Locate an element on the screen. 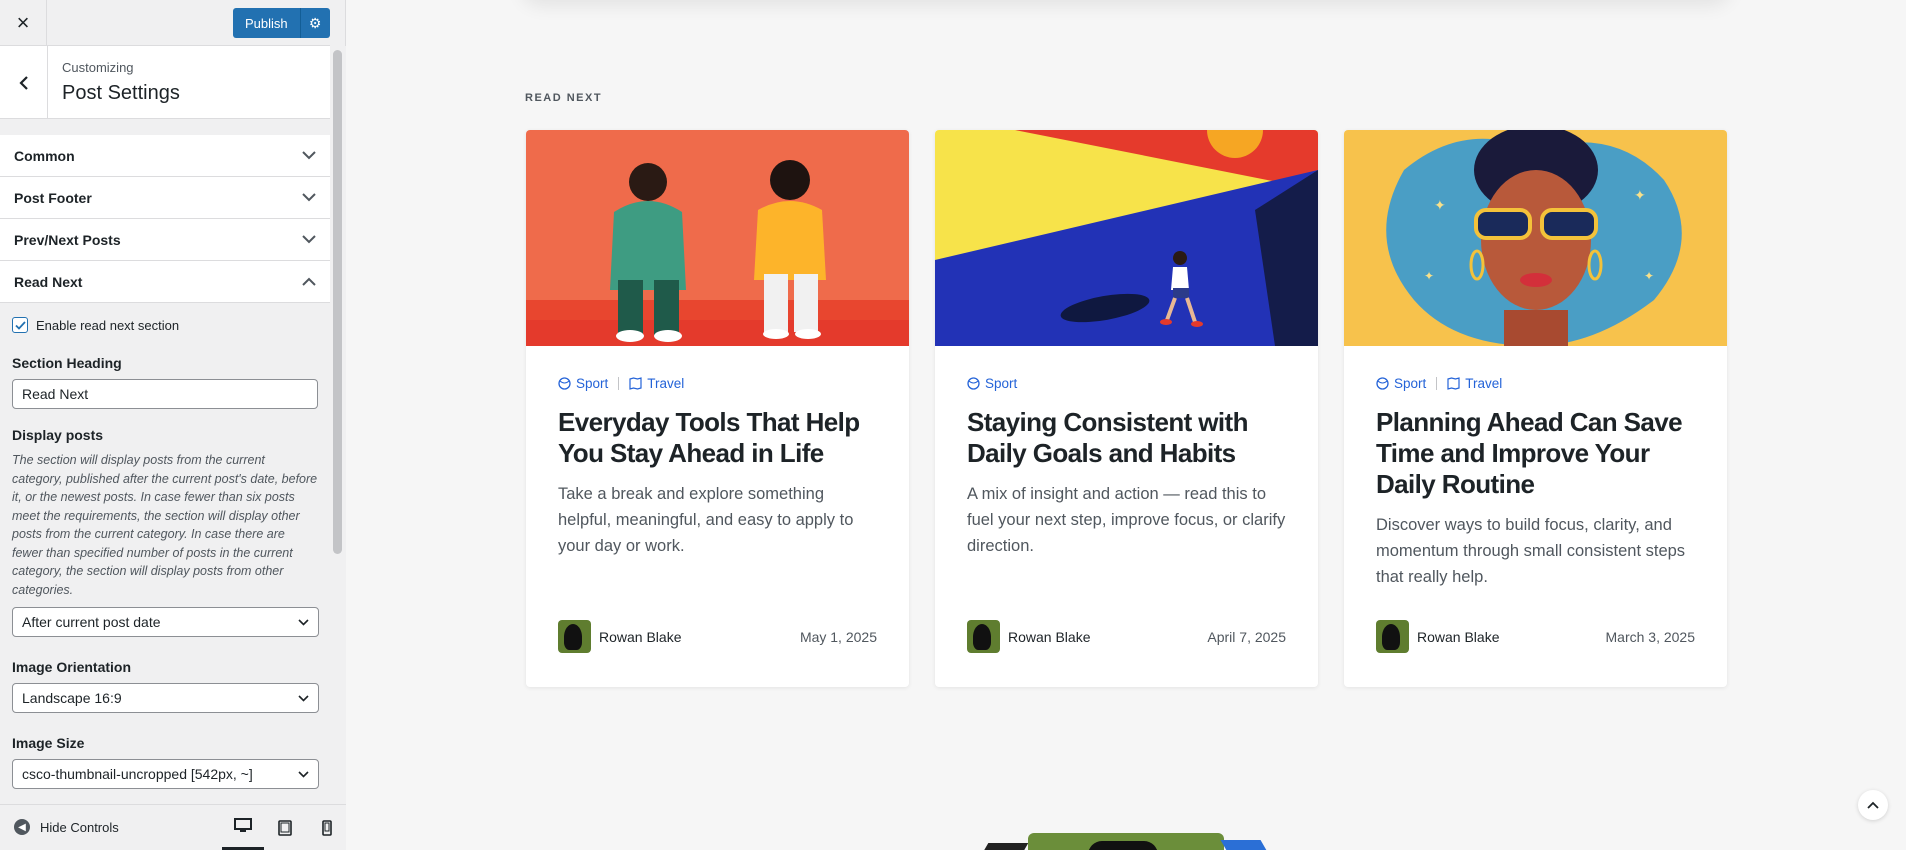 The image size is (1906, 850). panel-title-box: Customizing Post Settings is located at coordinates (165, 82).